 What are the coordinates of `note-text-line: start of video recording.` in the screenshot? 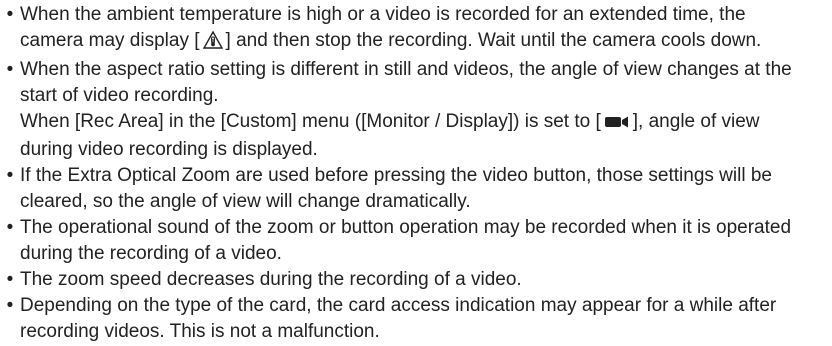 It's located at (119, 95).